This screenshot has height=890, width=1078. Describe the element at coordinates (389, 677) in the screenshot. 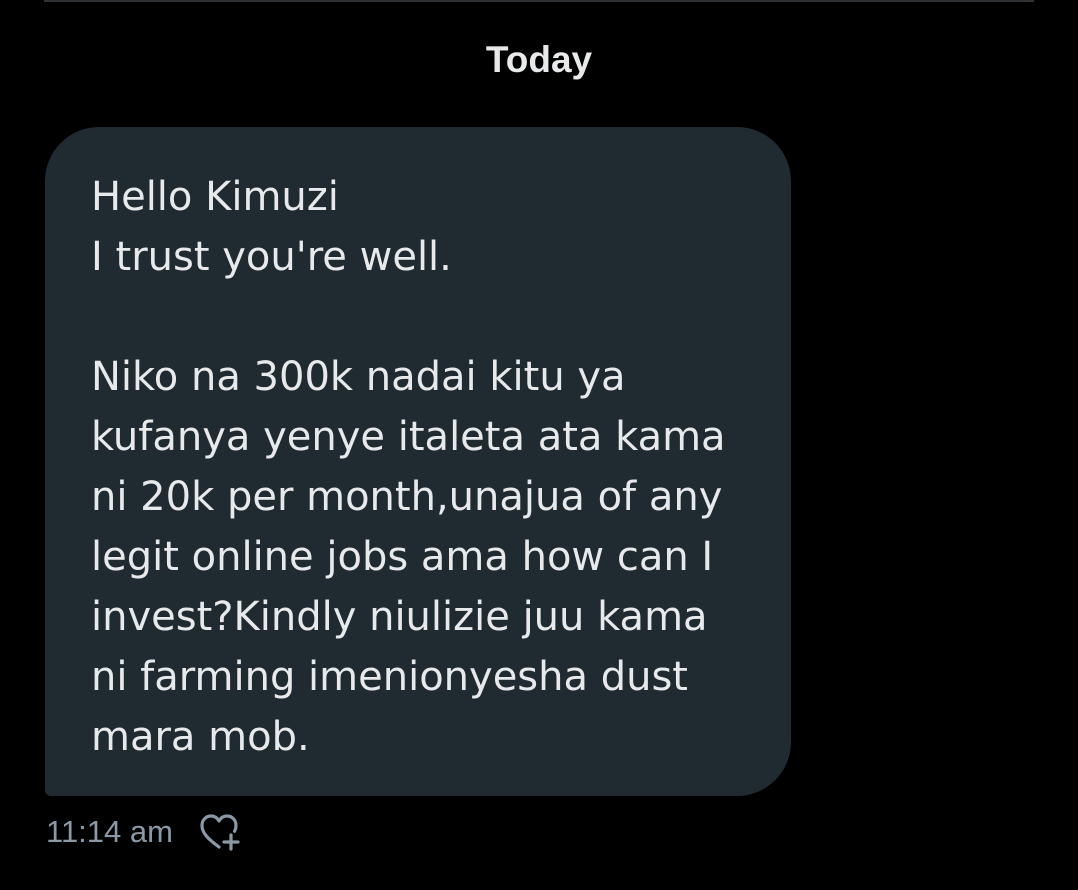

I see `message-line: ni farming imenionyesha dust` at that location.